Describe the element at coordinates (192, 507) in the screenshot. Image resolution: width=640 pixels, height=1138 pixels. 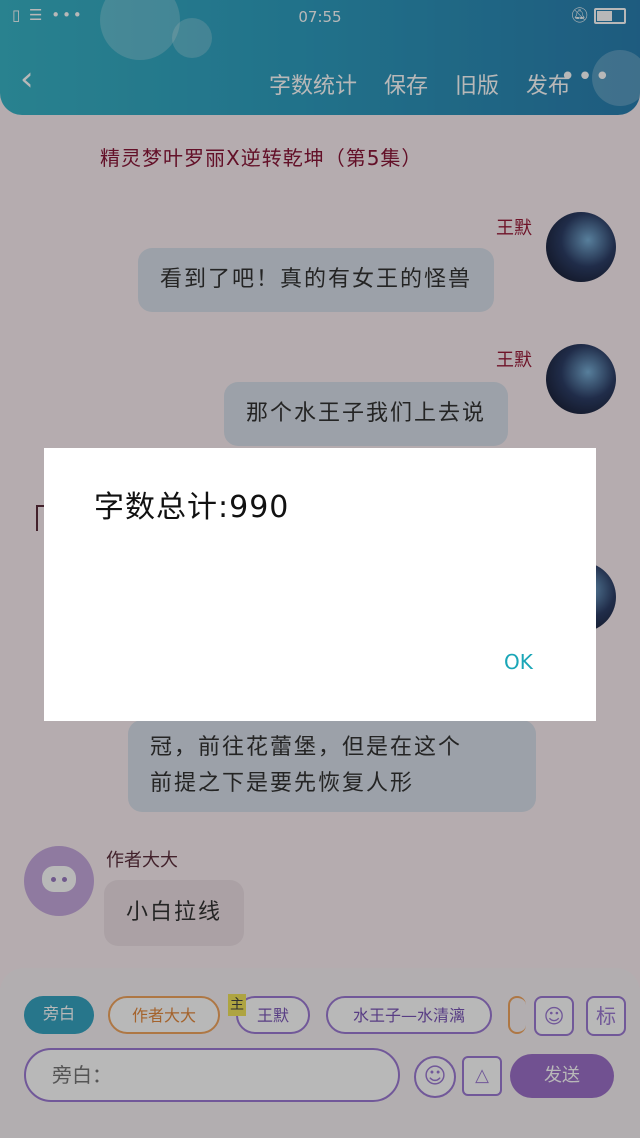
I see `dialog-message: 字数总计:990` at that location.